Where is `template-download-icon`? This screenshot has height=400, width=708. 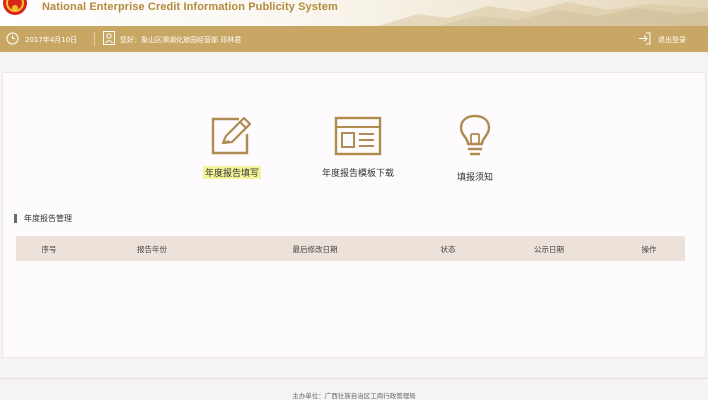 template-download-icon is located at coordinates (358, 136).